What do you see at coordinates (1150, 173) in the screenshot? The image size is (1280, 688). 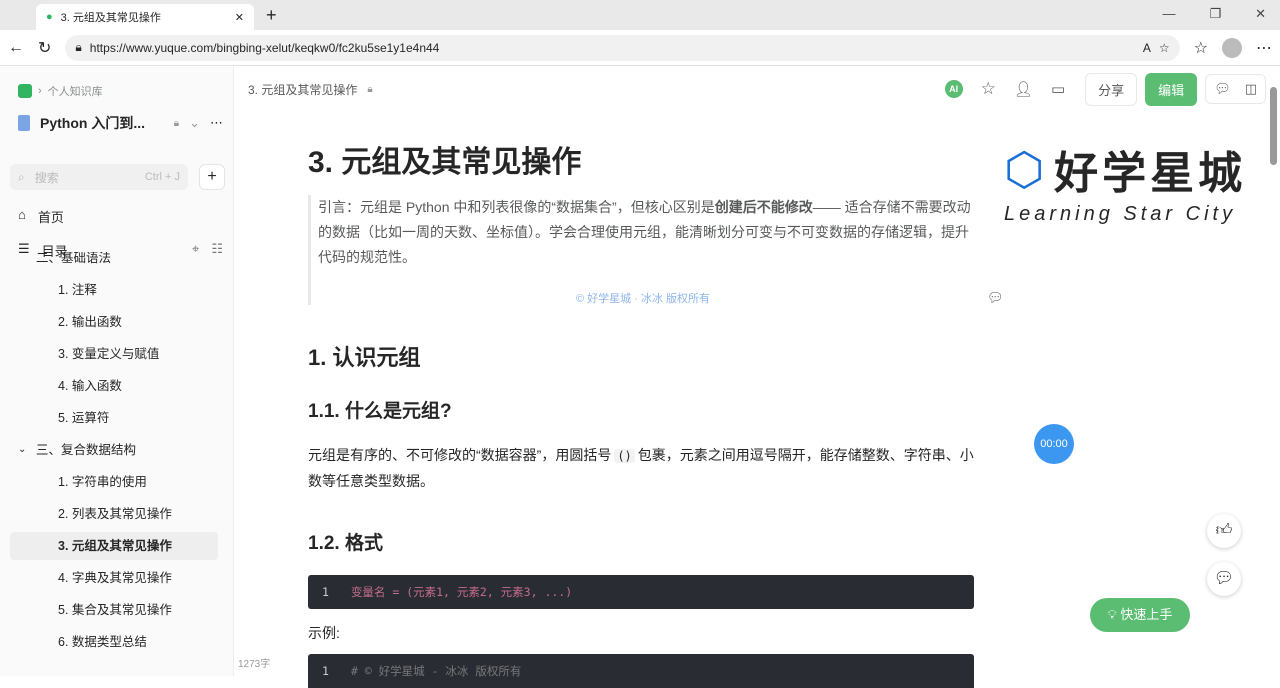 I see `logo-cn: 好学星城` at bounding box center [1150, 173].